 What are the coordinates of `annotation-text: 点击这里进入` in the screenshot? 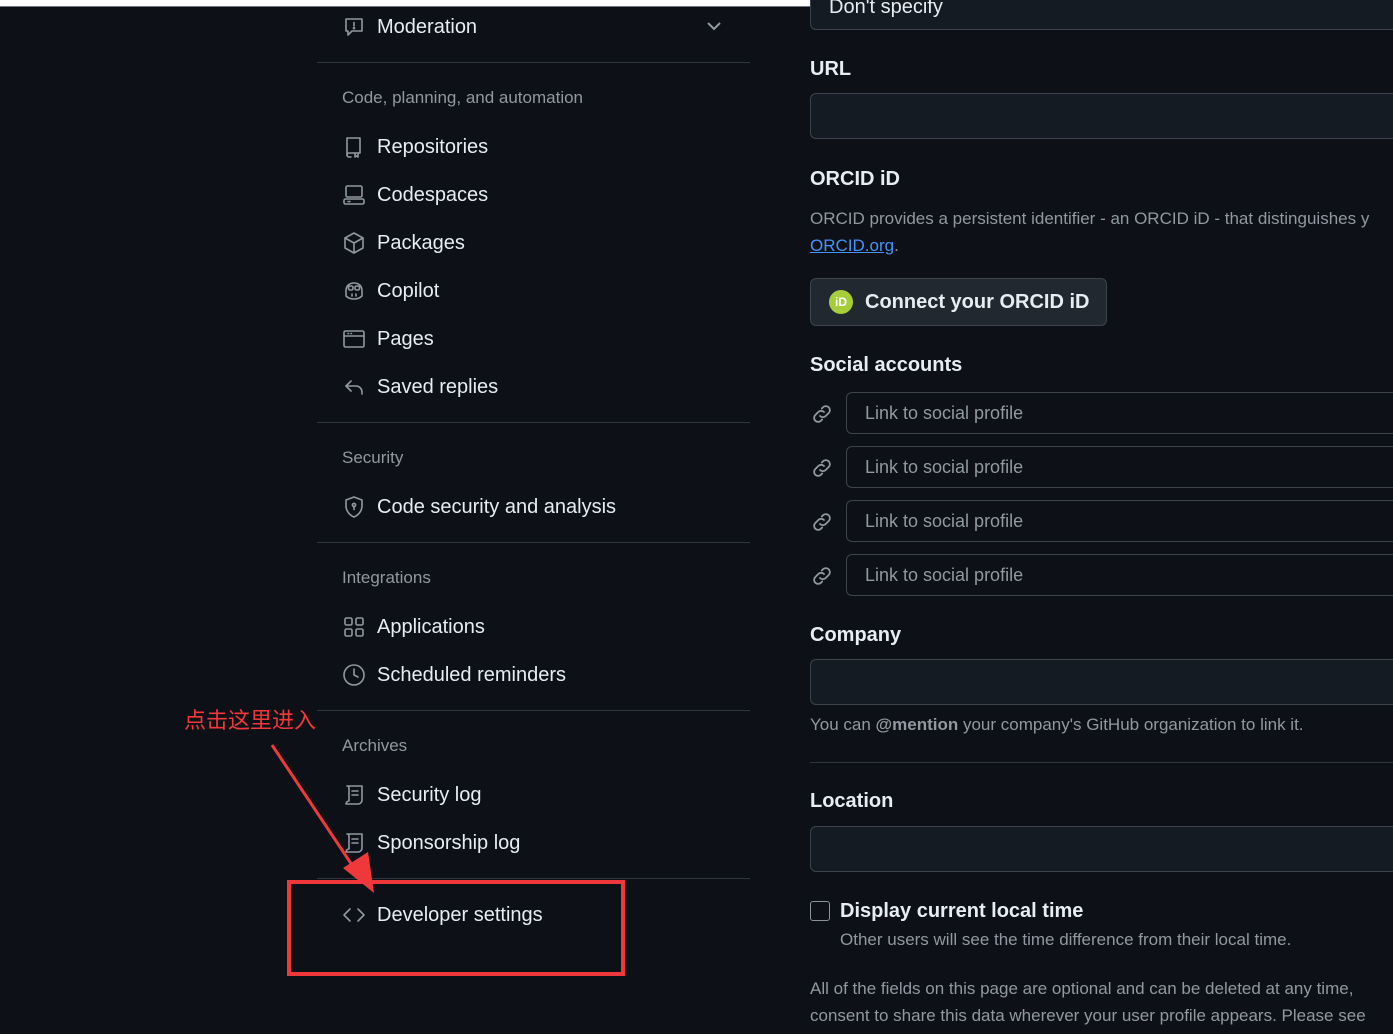 It's located at (250, 721).